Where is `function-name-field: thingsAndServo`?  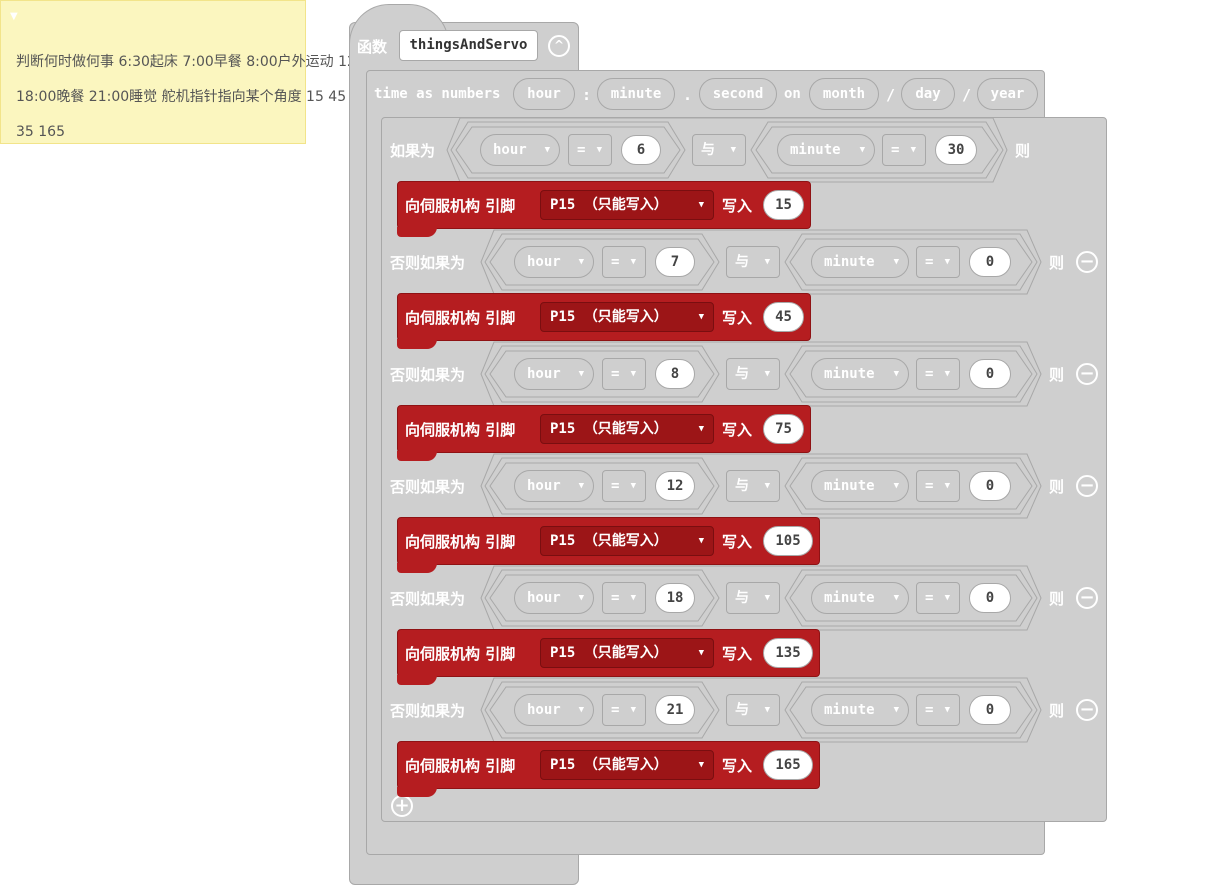 function-name-field: thingsAndServo is located at coordinates (468, 45).